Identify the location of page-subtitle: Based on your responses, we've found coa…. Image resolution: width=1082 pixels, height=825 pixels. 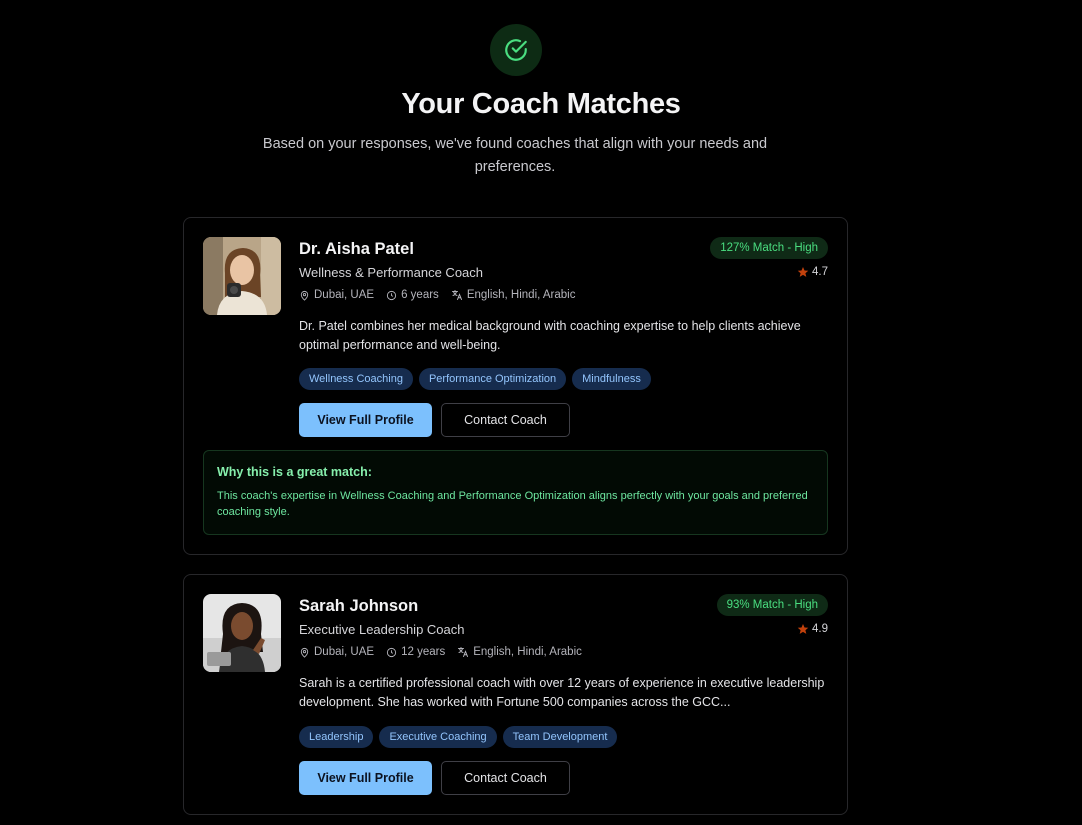
(515, 155).